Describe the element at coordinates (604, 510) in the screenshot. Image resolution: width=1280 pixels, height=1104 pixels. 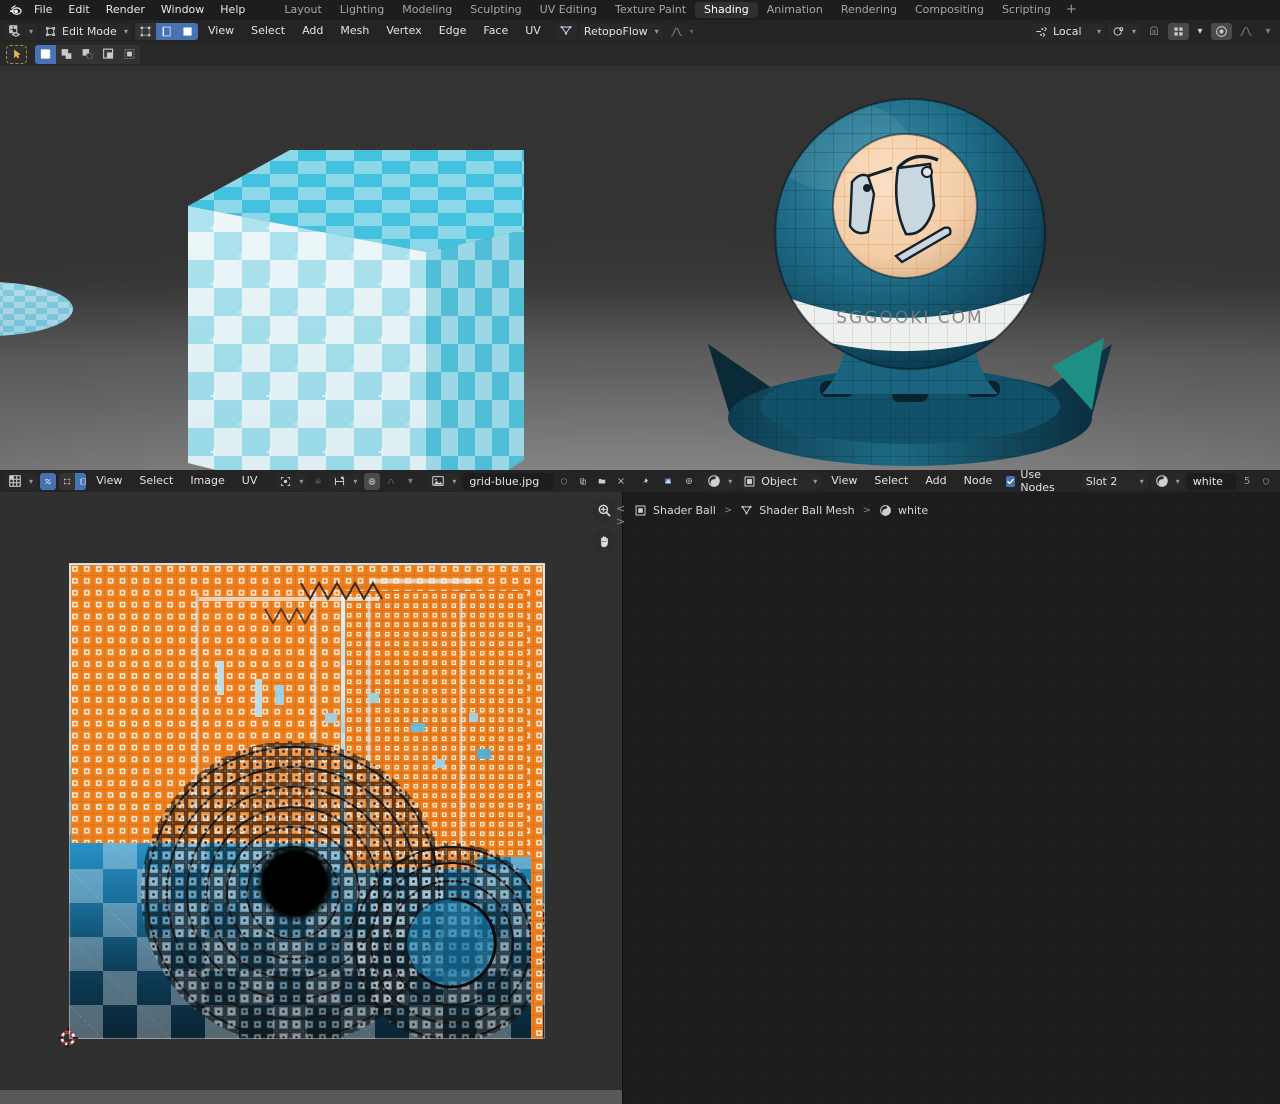
I see `magnifier-icon` at that location.